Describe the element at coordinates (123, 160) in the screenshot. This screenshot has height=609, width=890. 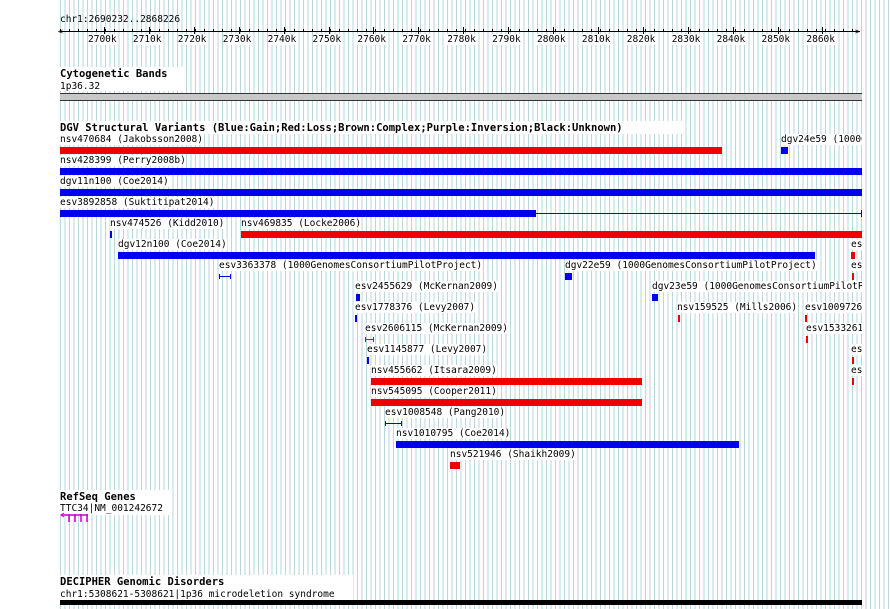
I see `dgv-item-label: nsv428399 (Perry2008b)` at that location.